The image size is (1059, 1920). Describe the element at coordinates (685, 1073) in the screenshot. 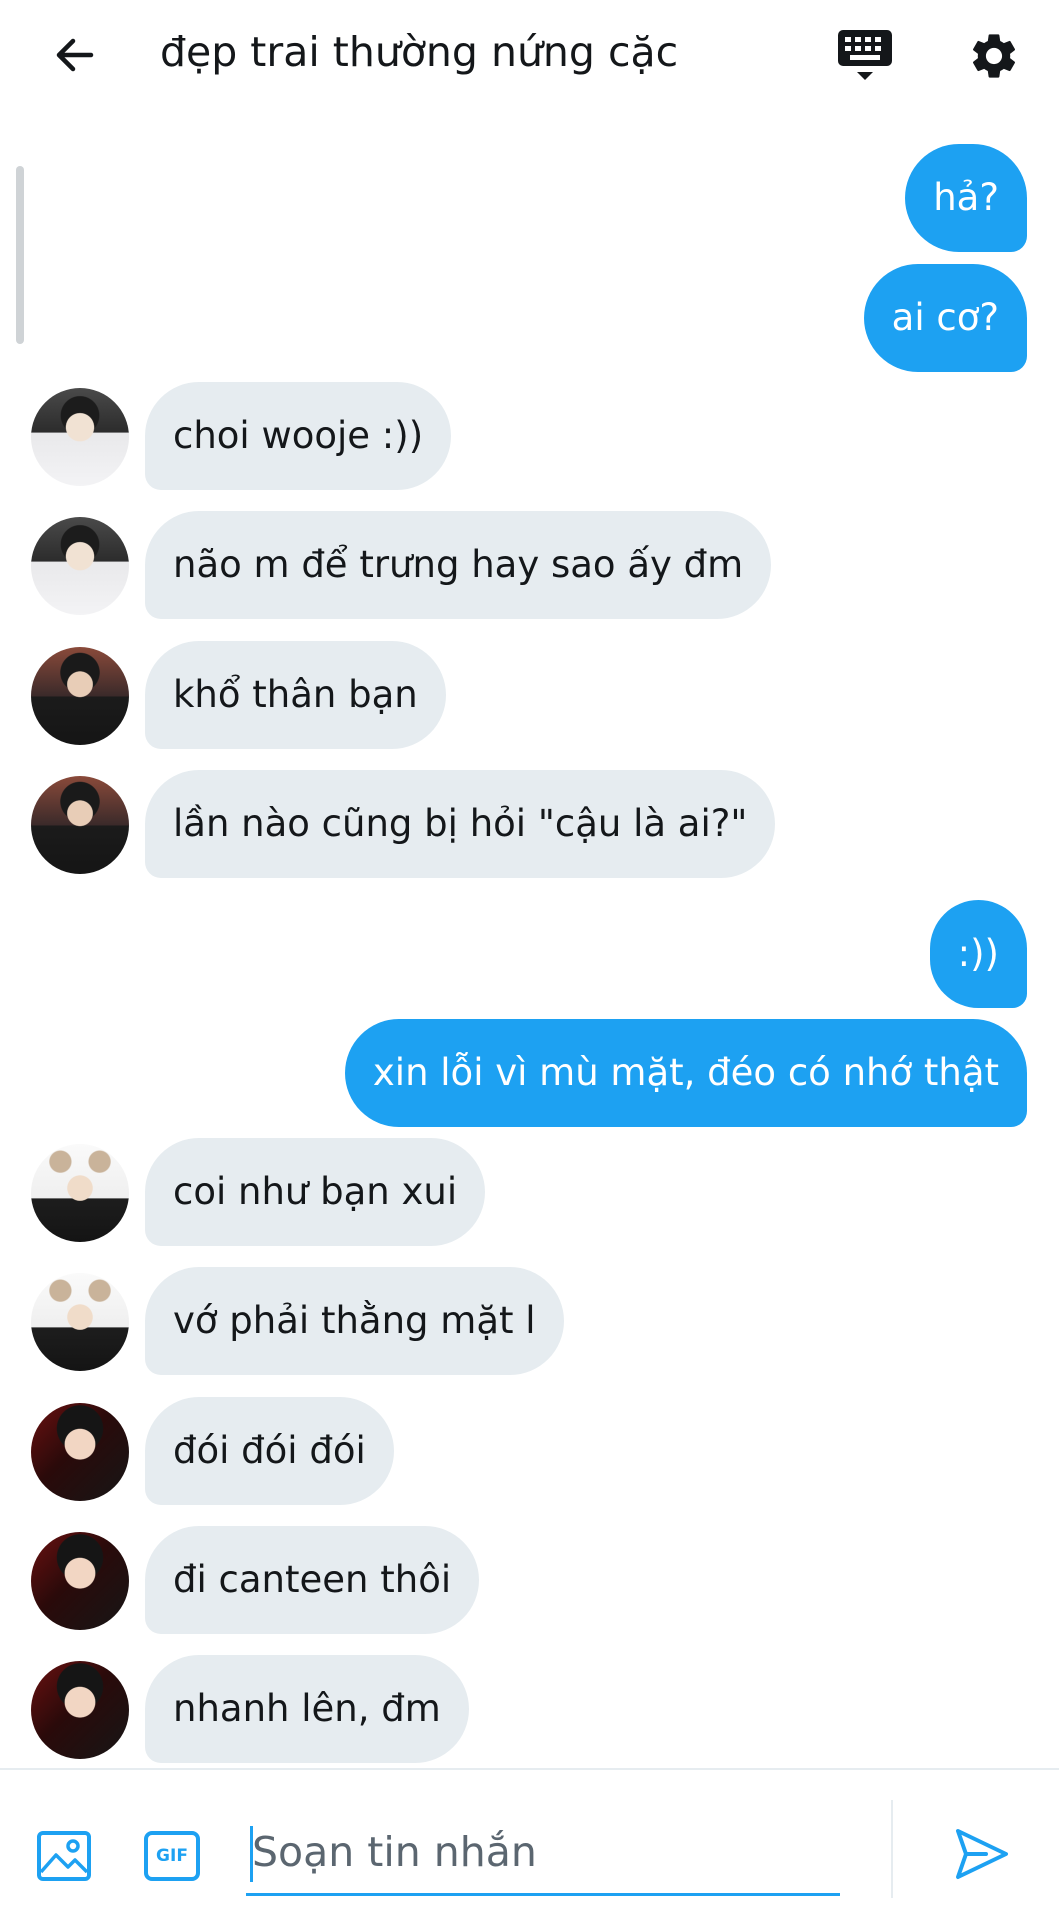

I see `outgoing-message: xin lỗi vì mù mặt, đéo có nhớ thật` at that location.